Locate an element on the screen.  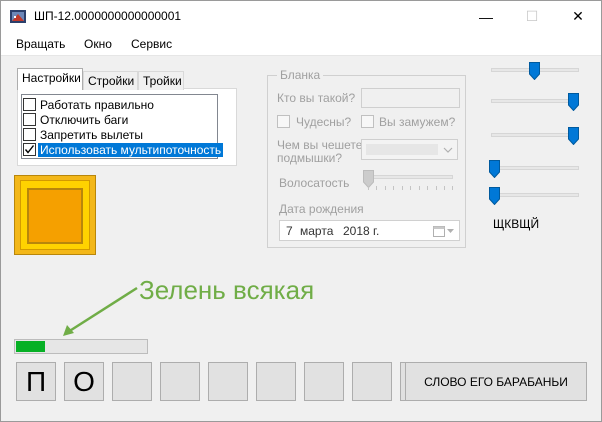
spell-drum-button: СЛОВО ЕГО БАРАБАНЬИ is located at coordinates (496, 381).